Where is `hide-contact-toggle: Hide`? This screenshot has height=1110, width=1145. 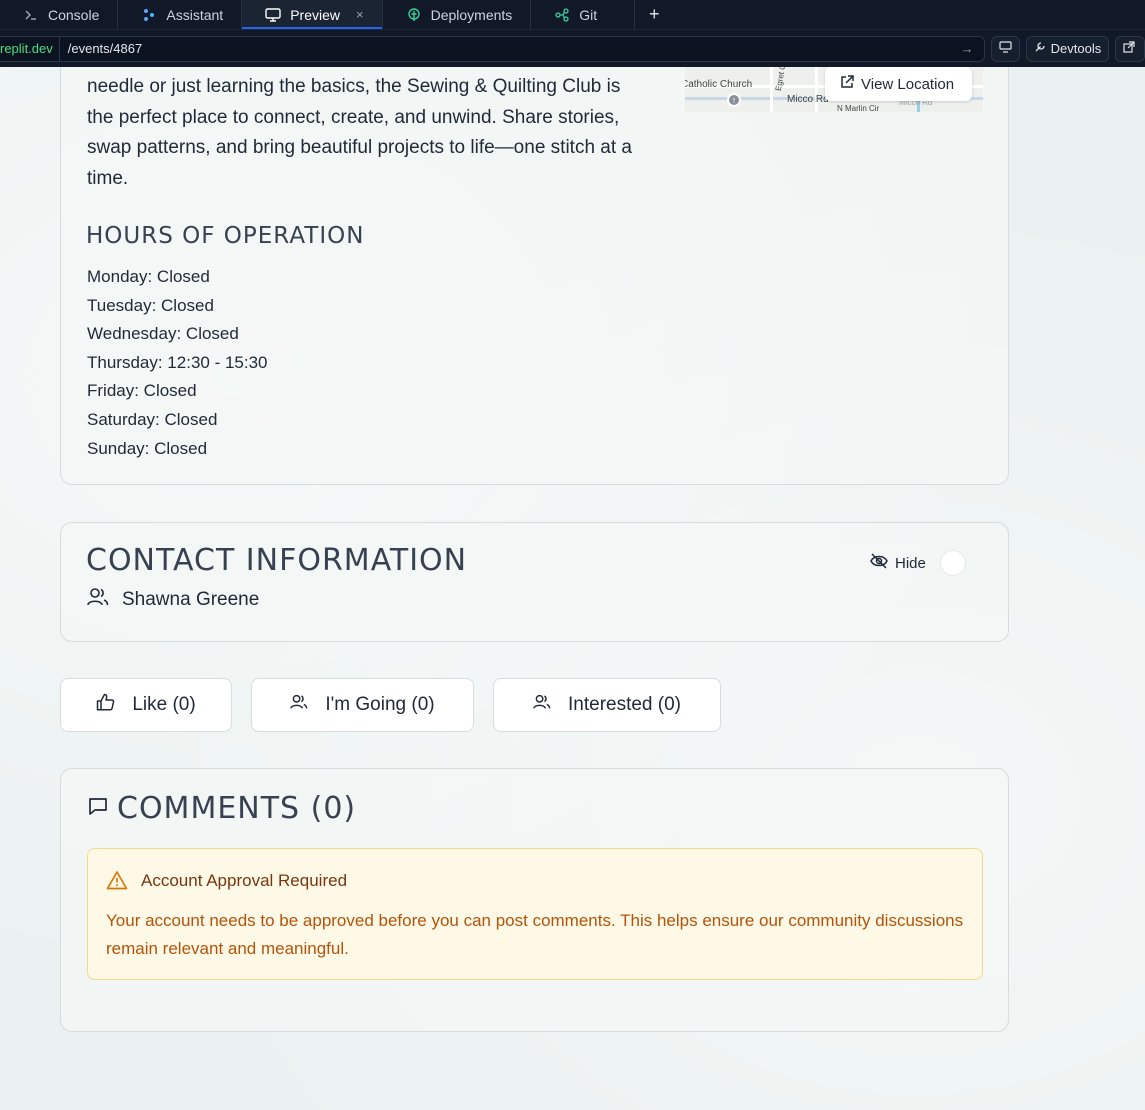 hide-contact-toggle: Hide is located at coordinates (917, 563).